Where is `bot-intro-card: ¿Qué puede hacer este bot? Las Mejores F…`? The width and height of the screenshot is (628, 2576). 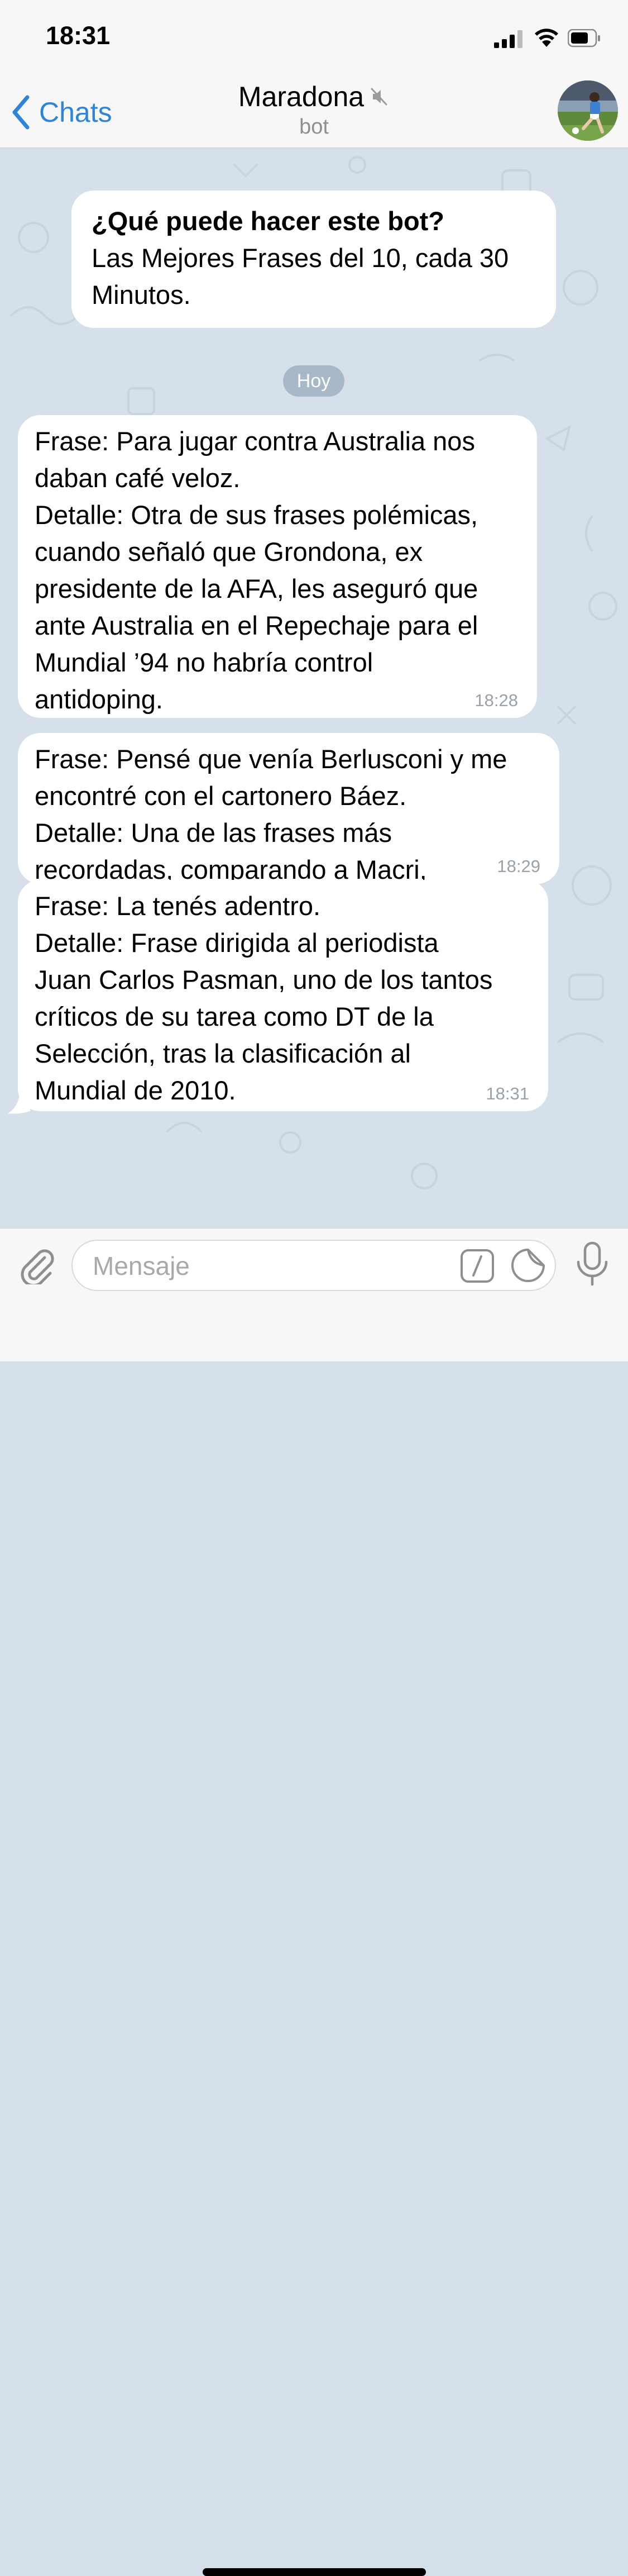 bot-intro-card: ¿Qué puede hacer este bot? Las Mejores F… is located at coordinates (313, 259).